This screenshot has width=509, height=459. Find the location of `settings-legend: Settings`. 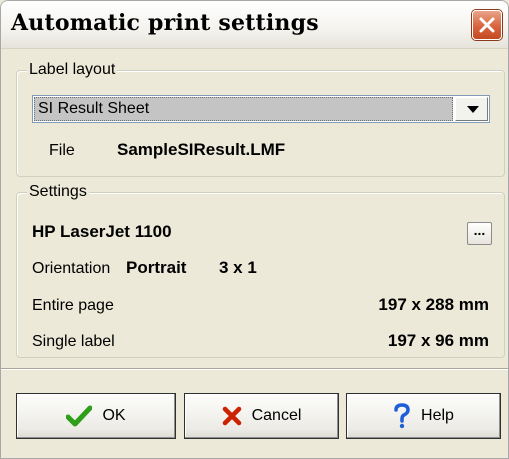

settings-legend: Settings is located at coordinates (58, 192).